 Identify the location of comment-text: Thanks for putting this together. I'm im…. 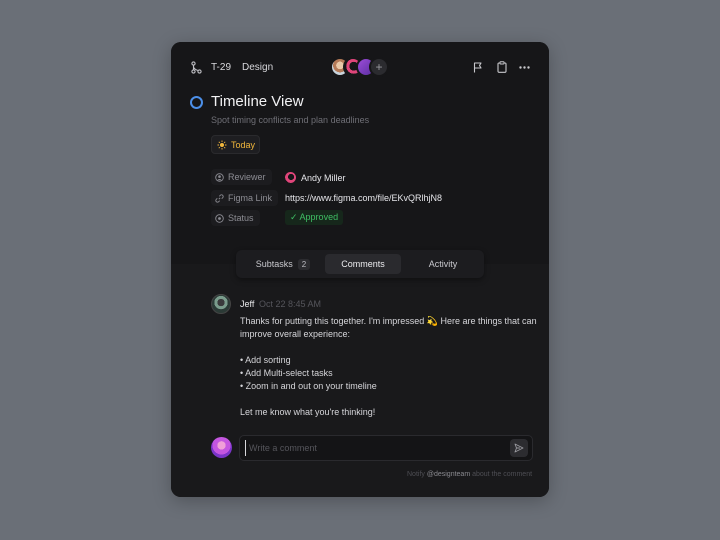
(388, 321).